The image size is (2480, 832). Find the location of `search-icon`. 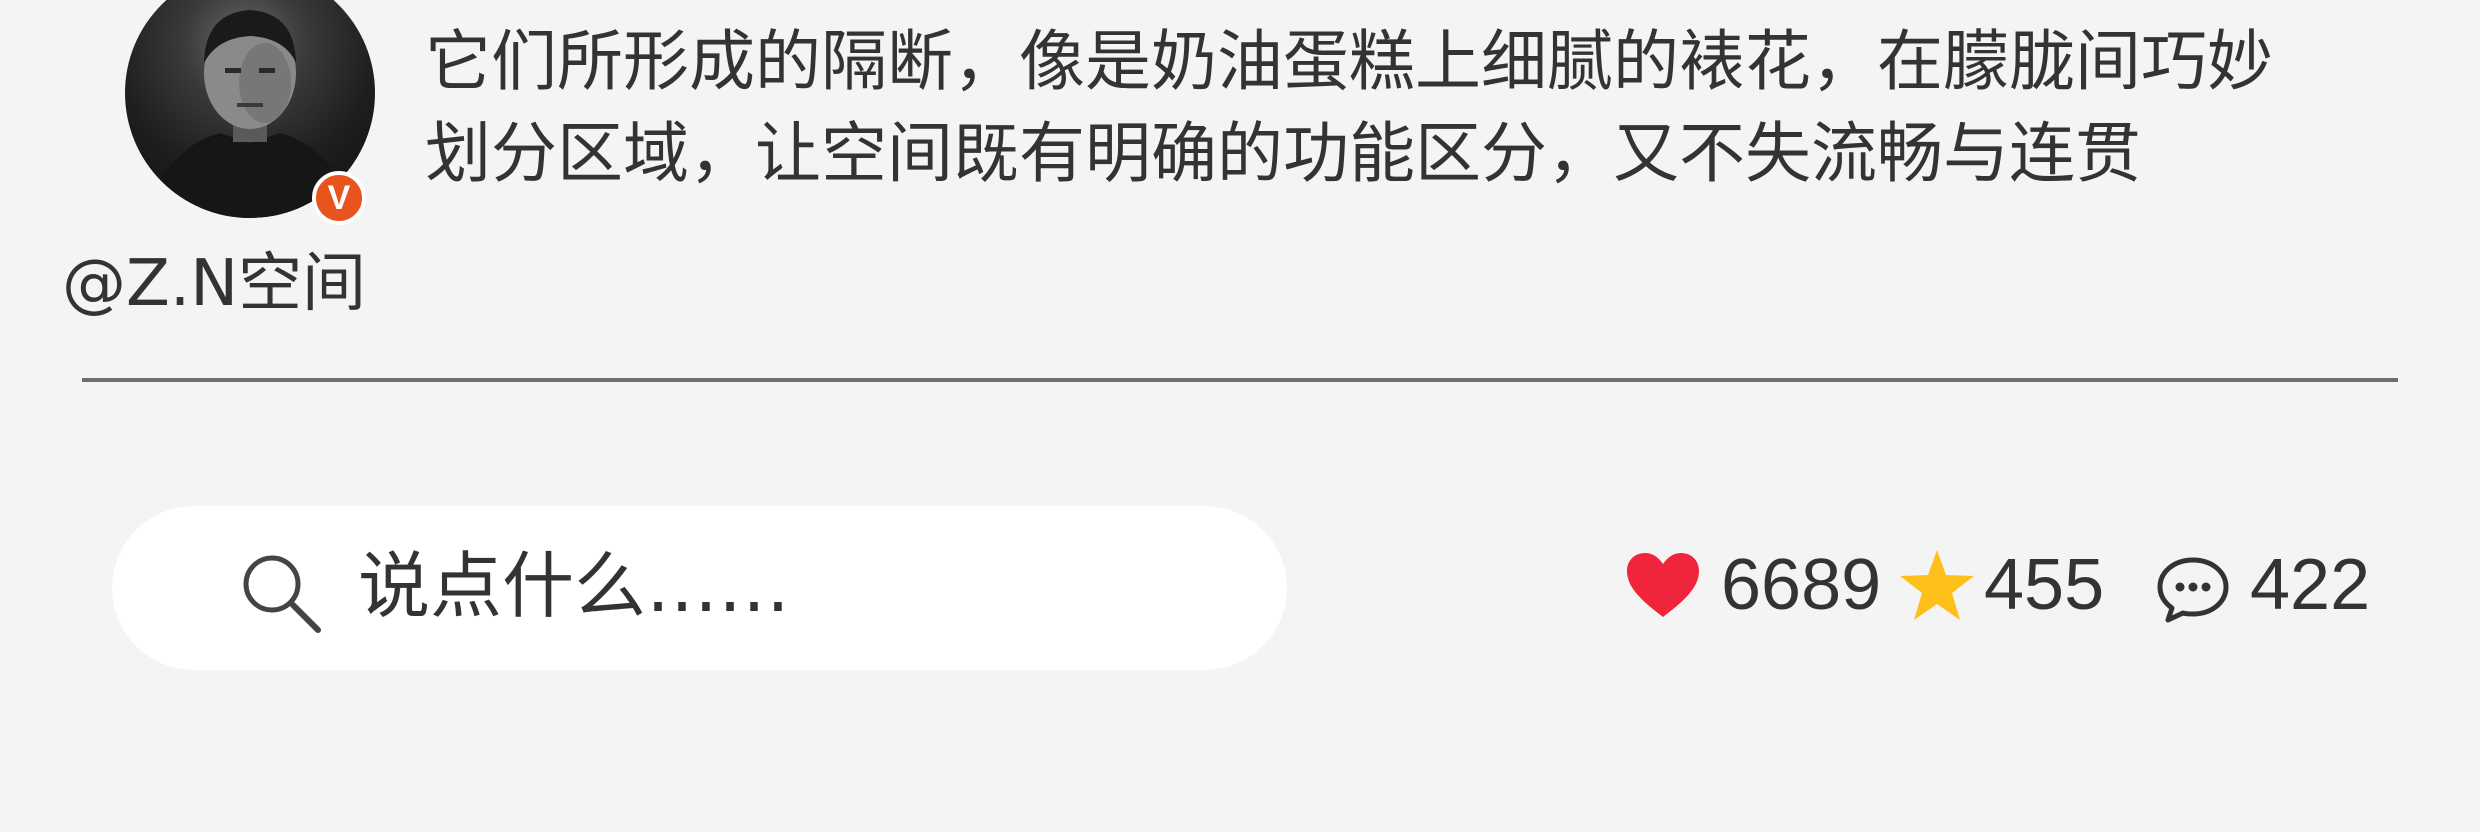

search-icon is located at coordinates (280, 592).